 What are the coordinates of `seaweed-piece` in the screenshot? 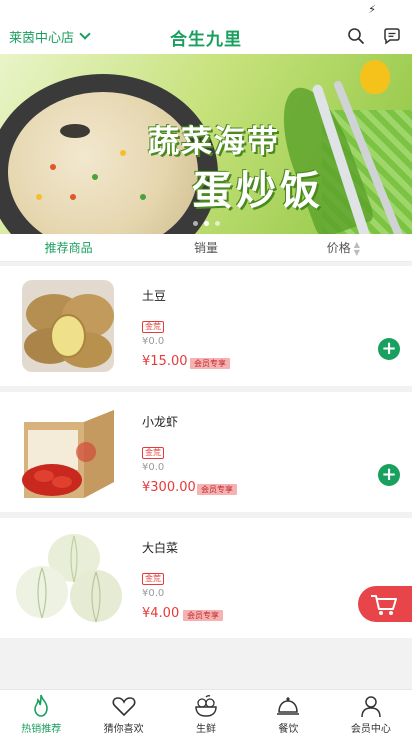 It's located at (75, 131).